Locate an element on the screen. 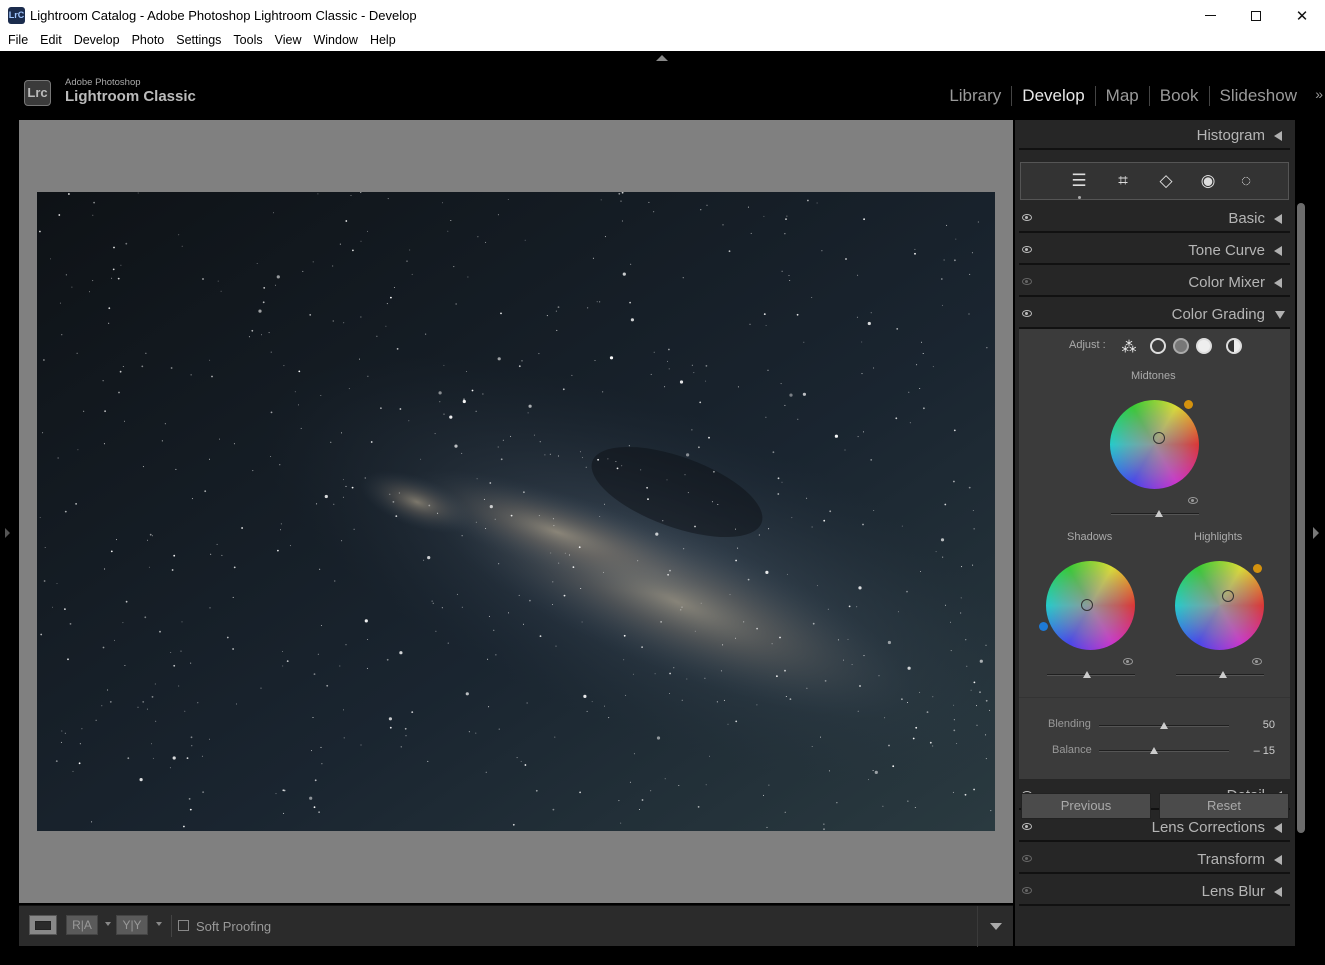 The width and height of the screenshot is (1325, 965). midtones-mode-icon is located at coordinates (1181, 346).